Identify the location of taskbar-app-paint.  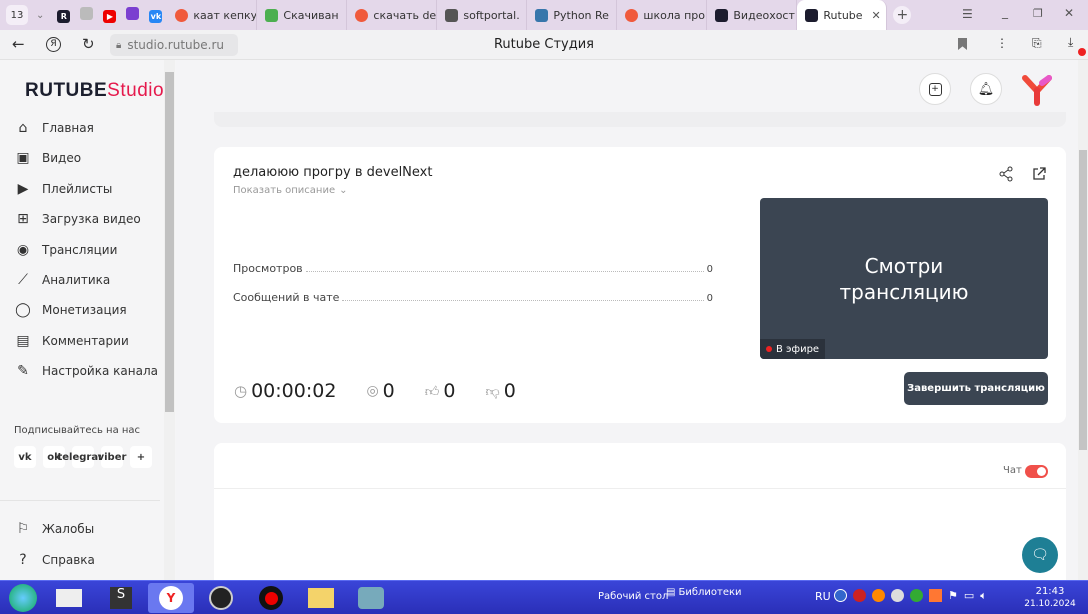
(69, 598).